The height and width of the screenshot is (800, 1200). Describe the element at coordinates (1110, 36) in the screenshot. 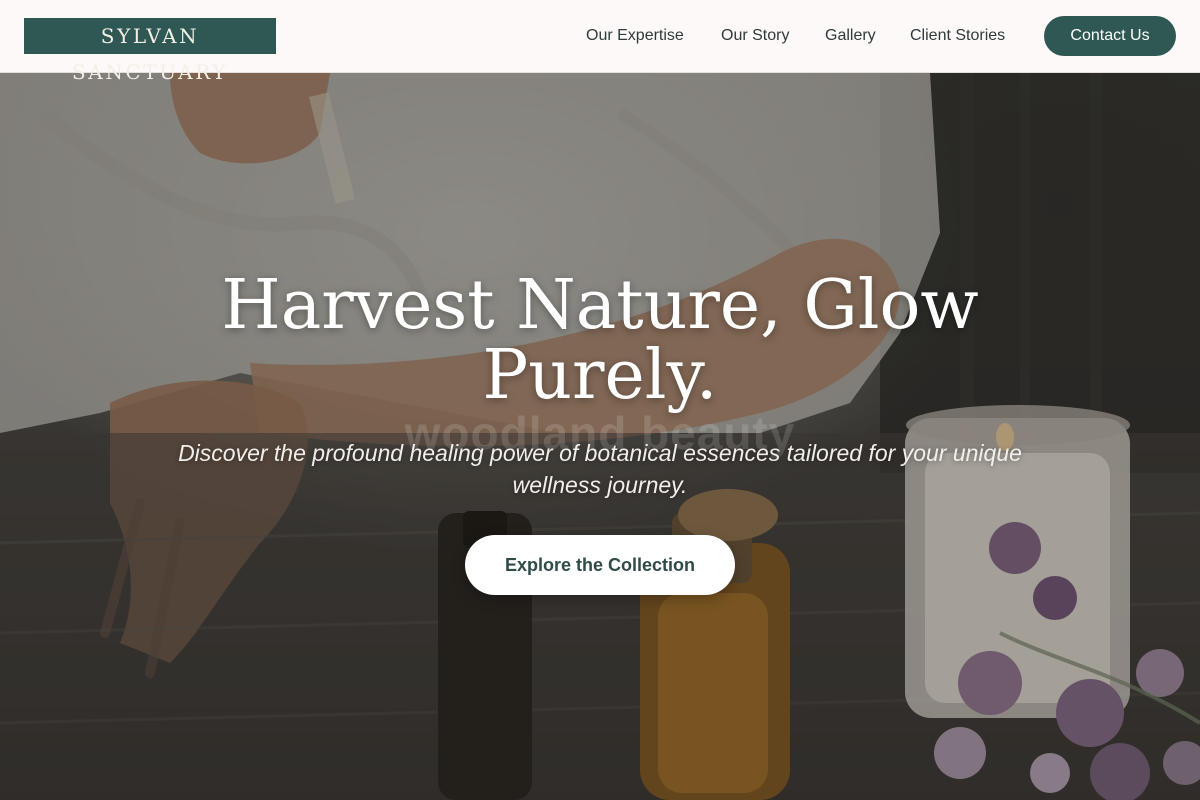

I see `contact-us-button: Contact Us` at that location.